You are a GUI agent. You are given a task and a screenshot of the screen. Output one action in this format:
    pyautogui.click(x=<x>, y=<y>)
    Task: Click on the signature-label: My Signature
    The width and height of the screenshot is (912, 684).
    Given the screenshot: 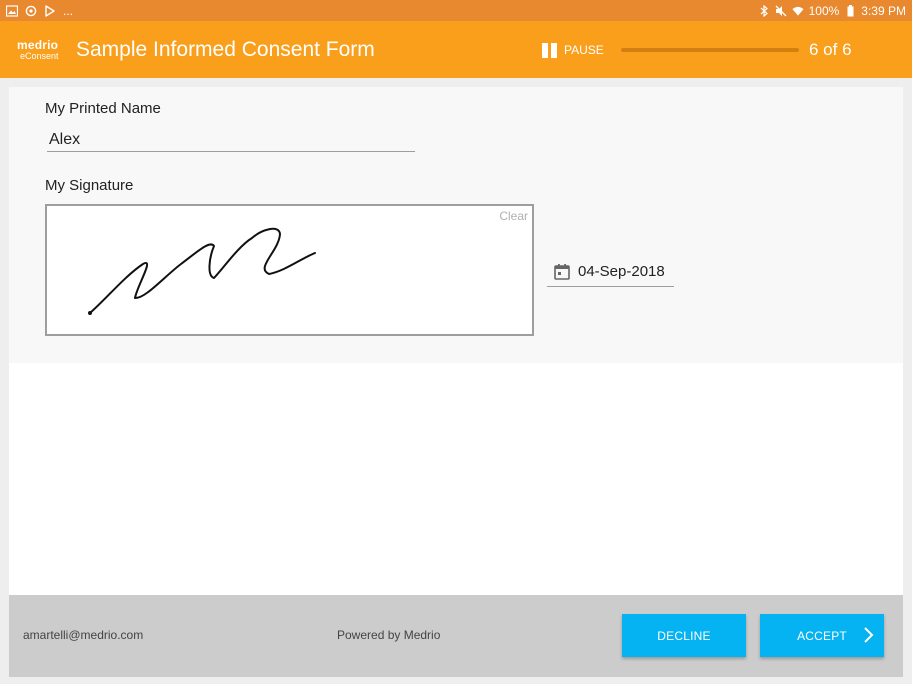 What is the action you would take?
    pyautogui.click(x=89, y=185)
    